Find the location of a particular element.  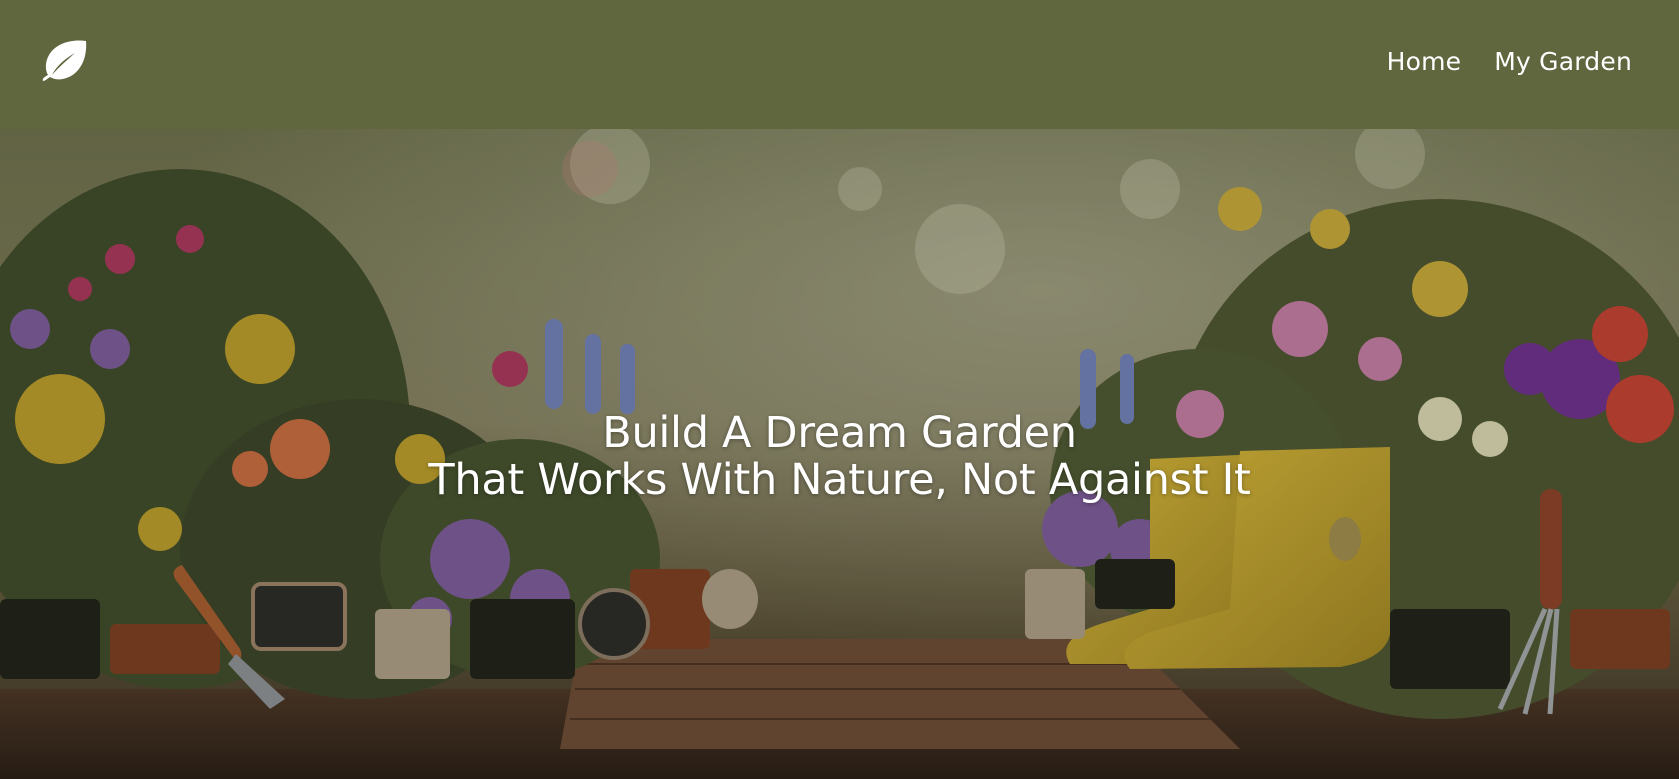

main-nav: Home My Garden is located at coordinates (1509, 61).